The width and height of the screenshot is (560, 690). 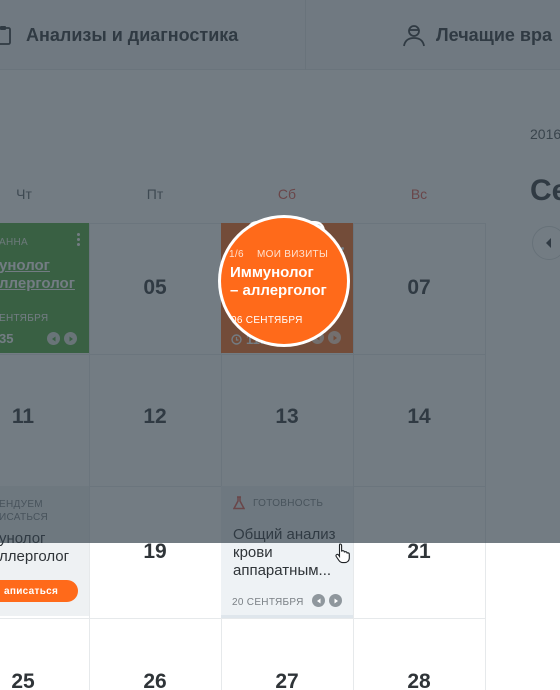 I want to click on clock-icon, so click(x=236, y=339).